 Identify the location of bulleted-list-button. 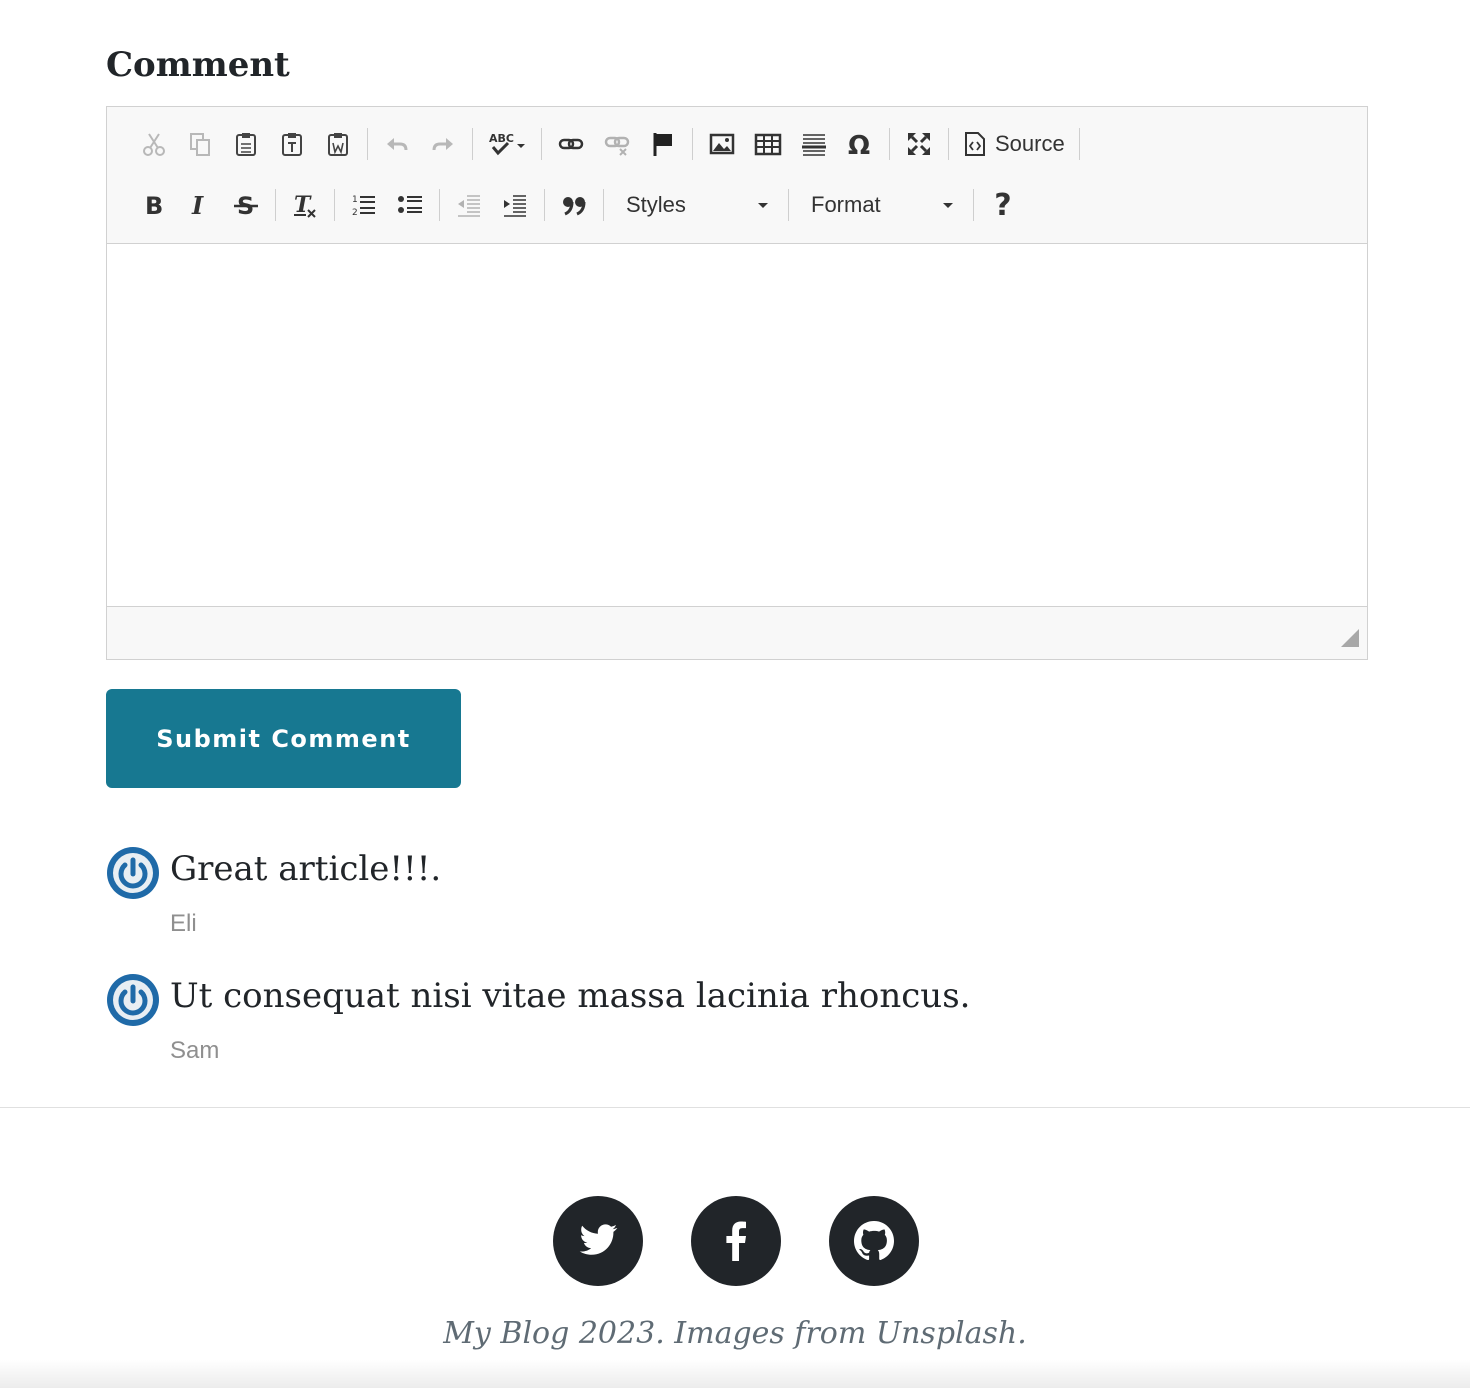
(410, 205).